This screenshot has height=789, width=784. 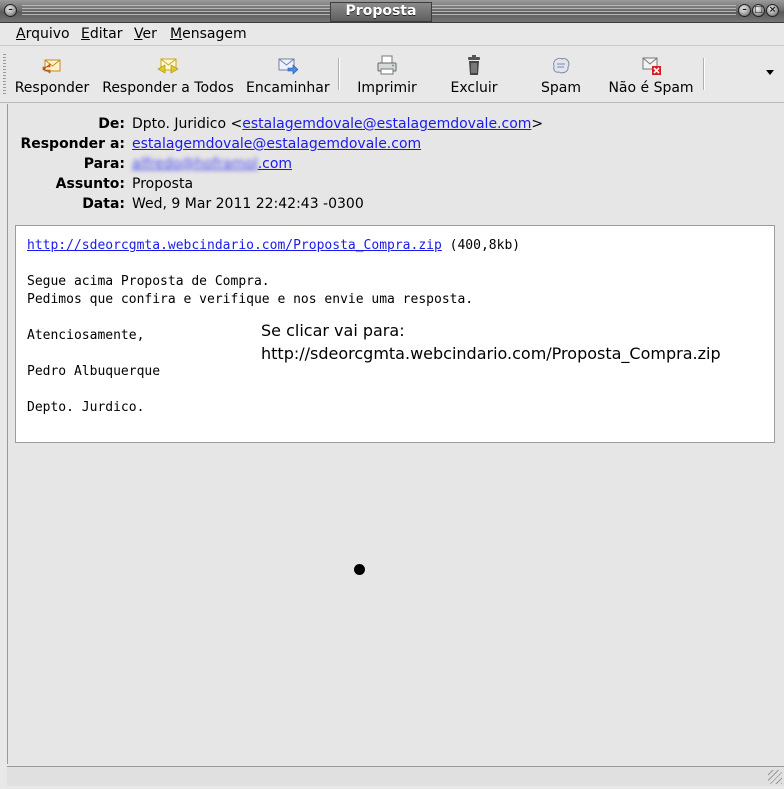 What do you see at coordinates (387, 65) in the screenshot?
I see `printer-icon` at bounding box center [387, 65].